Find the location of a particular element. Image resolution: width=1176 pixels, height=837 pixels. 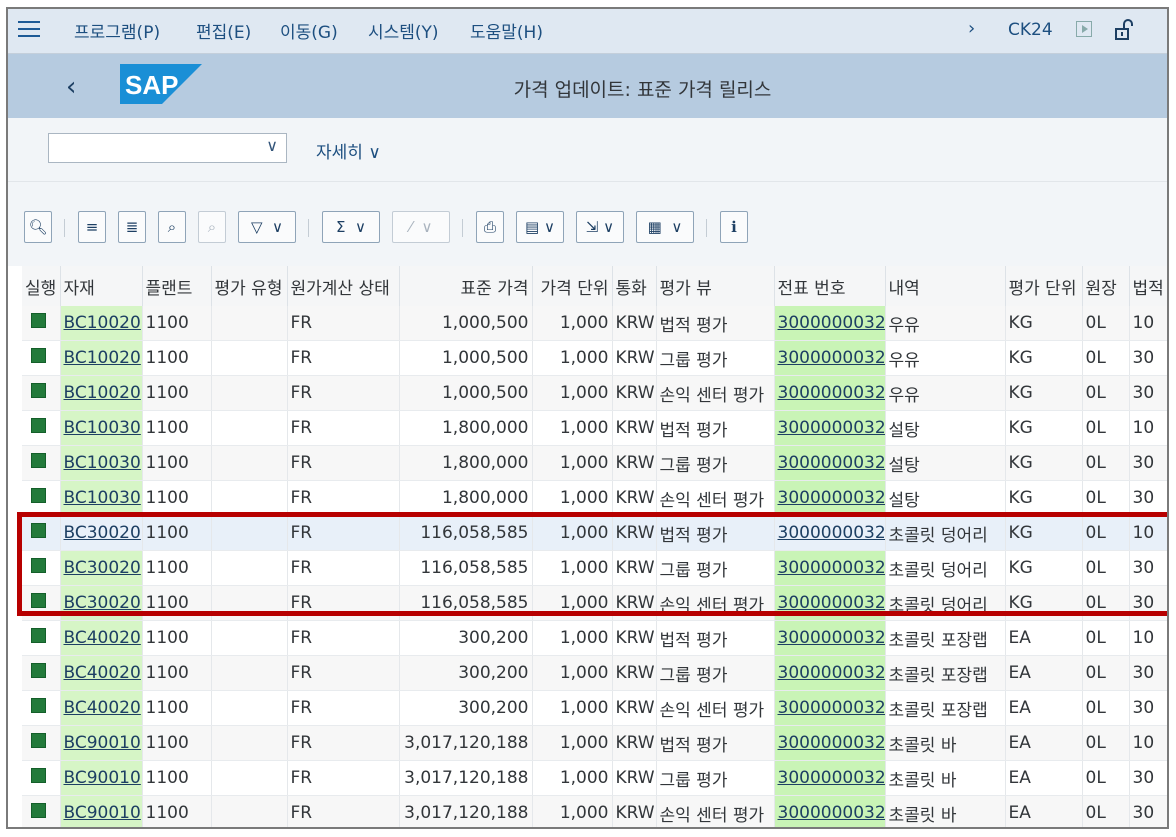

menu-goto: 이동(G) is located at coordinates (309, 30).